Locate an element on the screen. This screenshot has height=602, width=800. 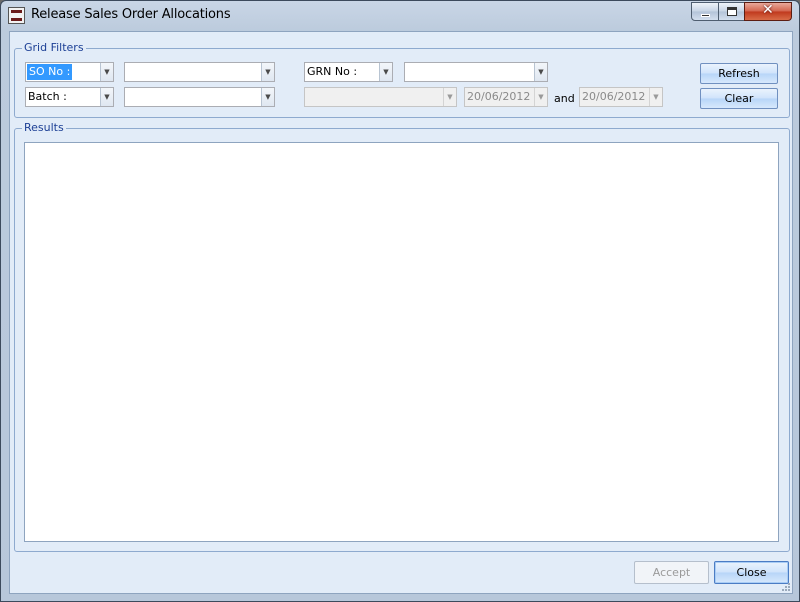
filter1-field-selector-value: SO No : is located at coordinates (50, 72).